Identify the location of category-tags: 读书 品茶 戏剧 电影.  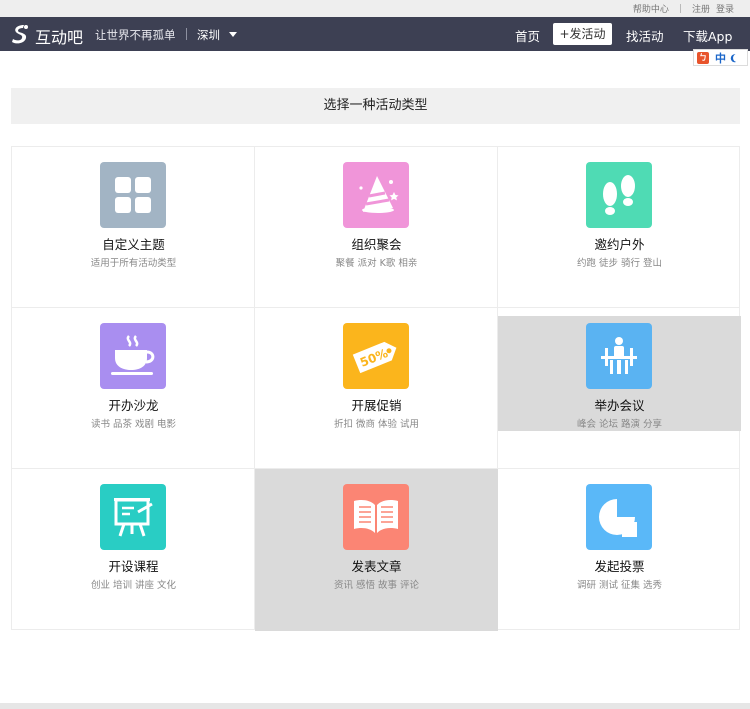
(133, 424).